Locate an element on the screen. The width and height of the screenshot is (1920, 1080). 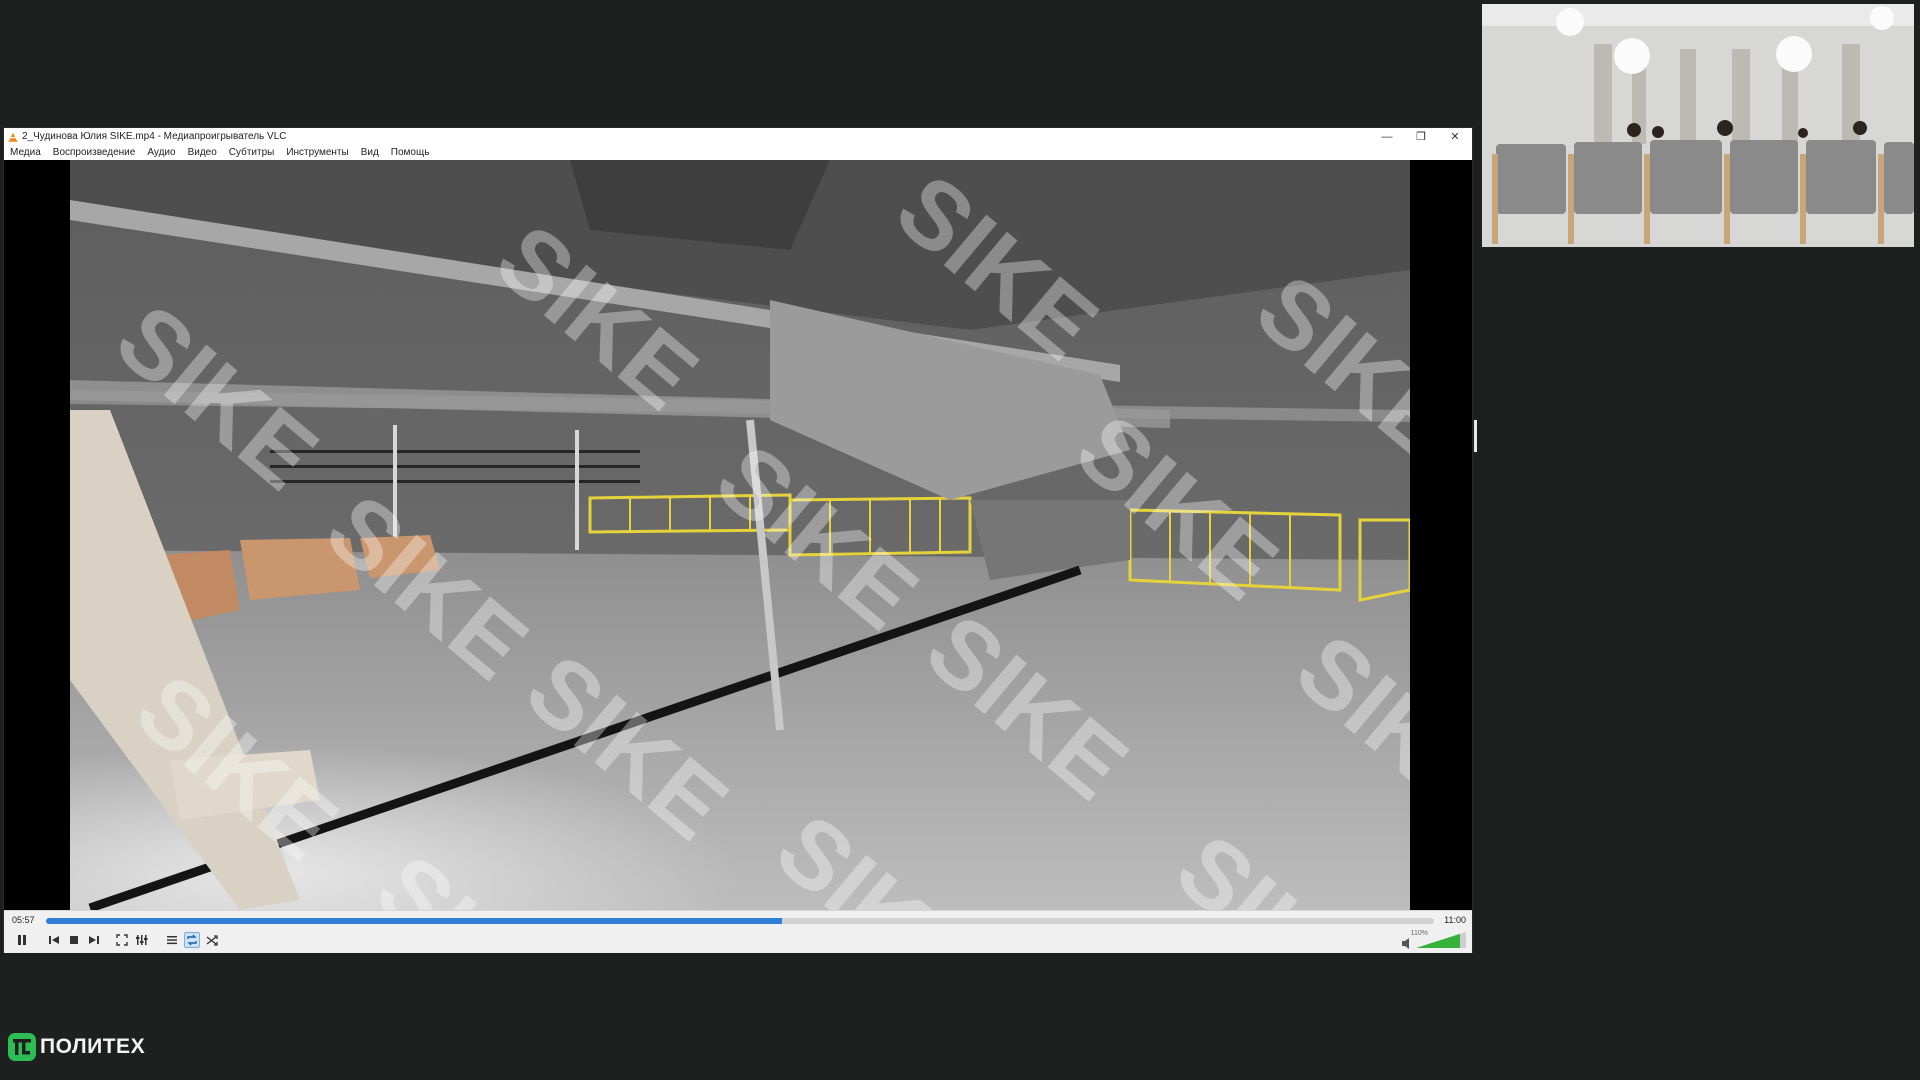
webcam-feed is located at coordinates (1698, 125).